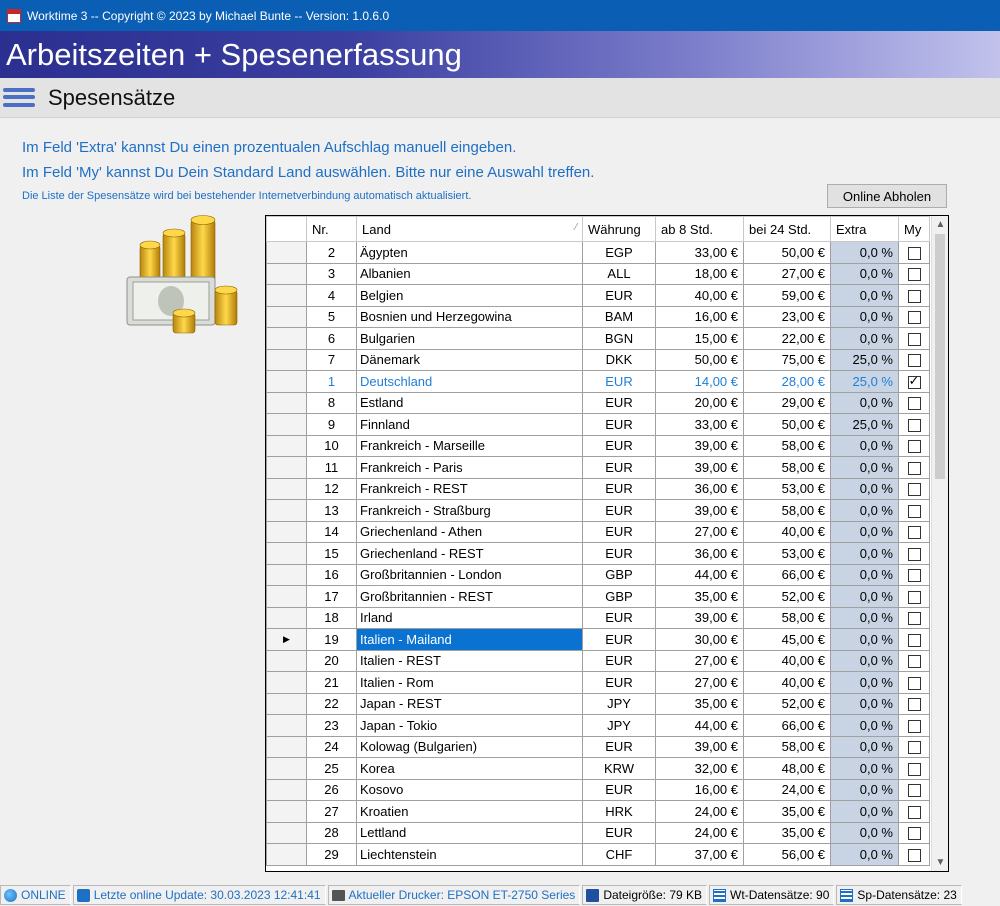 The image size is (1000, 906). I want to click on cell-nr: 3, so click(331, 273).